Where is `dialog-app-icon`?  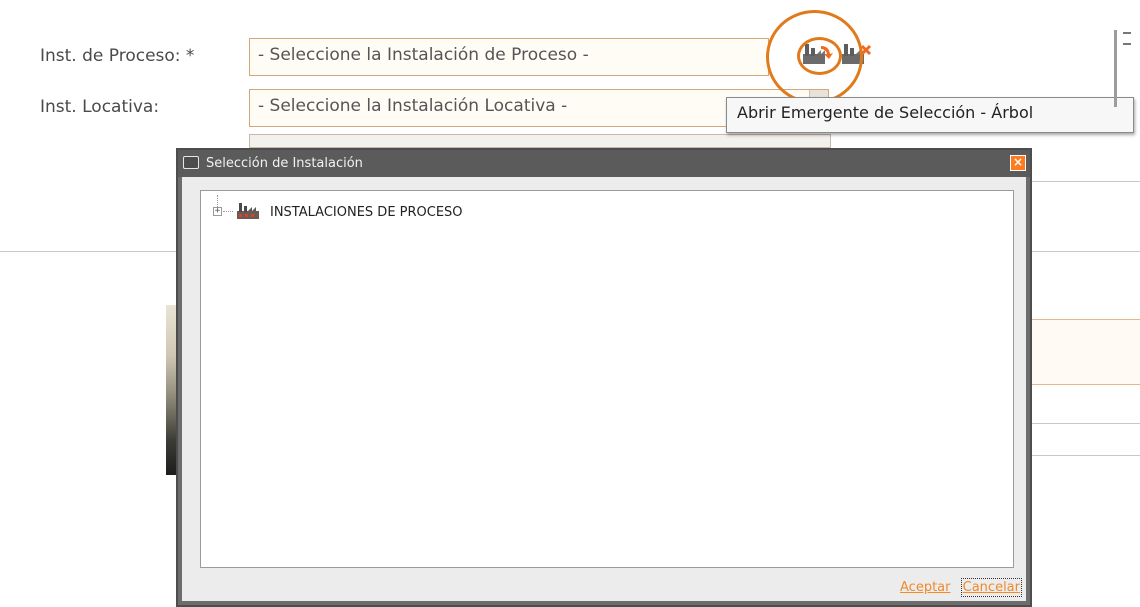 dialog-app-icon is located at coordinates (191, 162).